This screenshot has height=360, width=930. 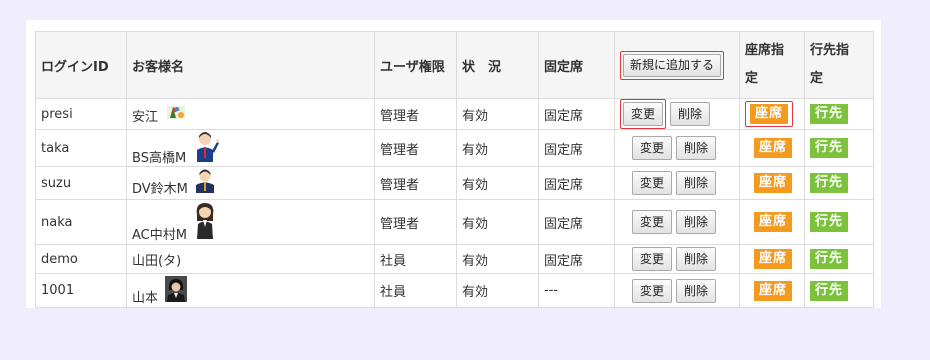 What do you see at coordinates (497, 65) in the screenshot?
I see `header-status: 状 況` at bounding box center [497, 65].